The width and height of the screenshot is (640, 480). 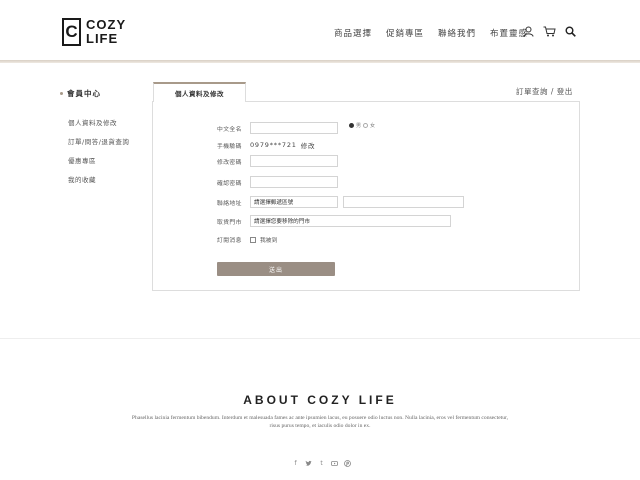 I want to click on store-label: 取貨門市, so click(x=229, y=222).